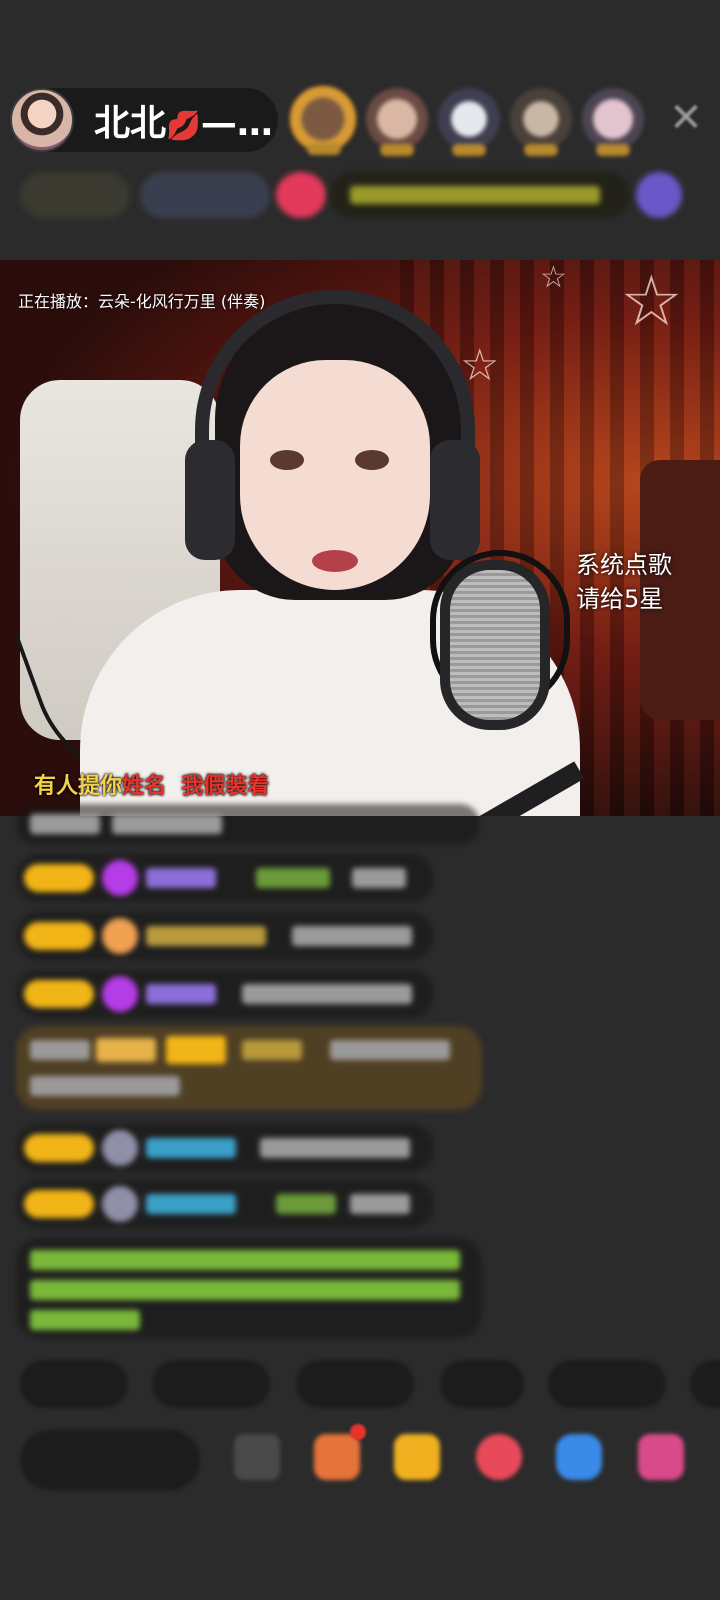  Describe the element at coordinates (686, 118) in the screenshot. I see `close-icon: ✕` at that location.